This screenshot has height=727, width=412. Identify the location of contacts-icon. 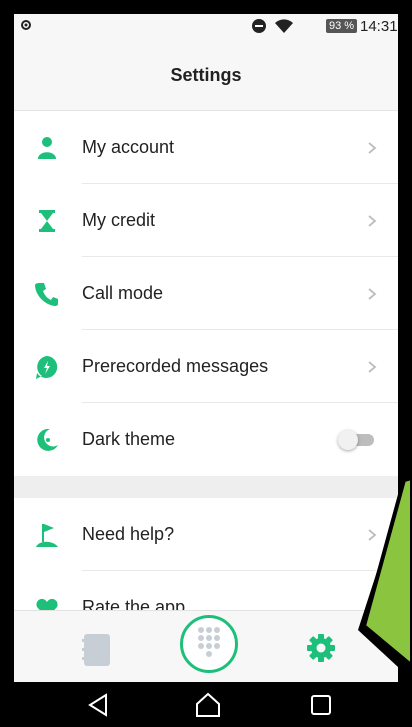
(97, 650).